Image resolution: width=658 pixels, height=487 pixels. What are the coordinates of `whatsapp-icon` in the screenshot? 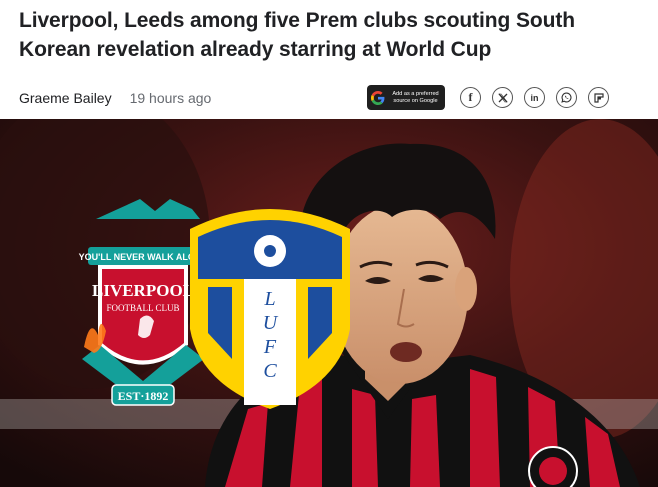 It's located at (566, 97).